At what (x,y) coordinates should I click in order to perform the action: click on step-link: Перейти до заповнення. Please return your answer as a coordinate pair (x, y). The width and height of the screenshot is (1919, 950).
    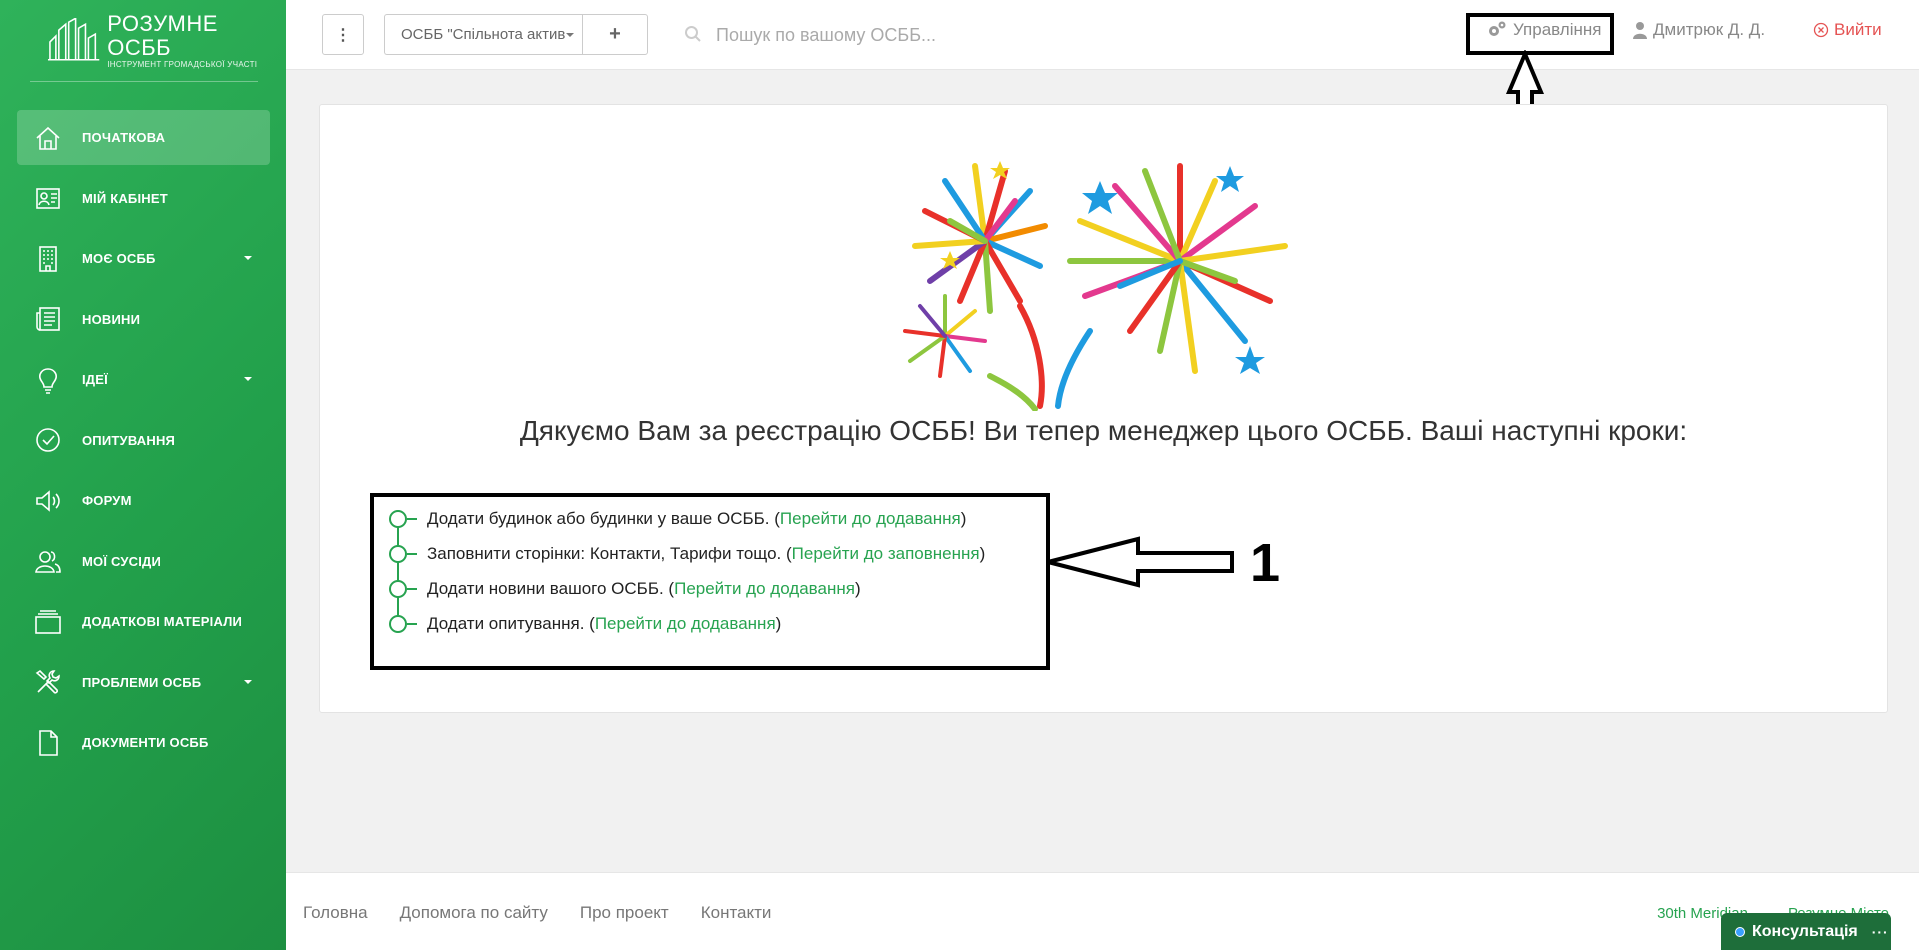
    Looking at the image, I should click on (886, 554).